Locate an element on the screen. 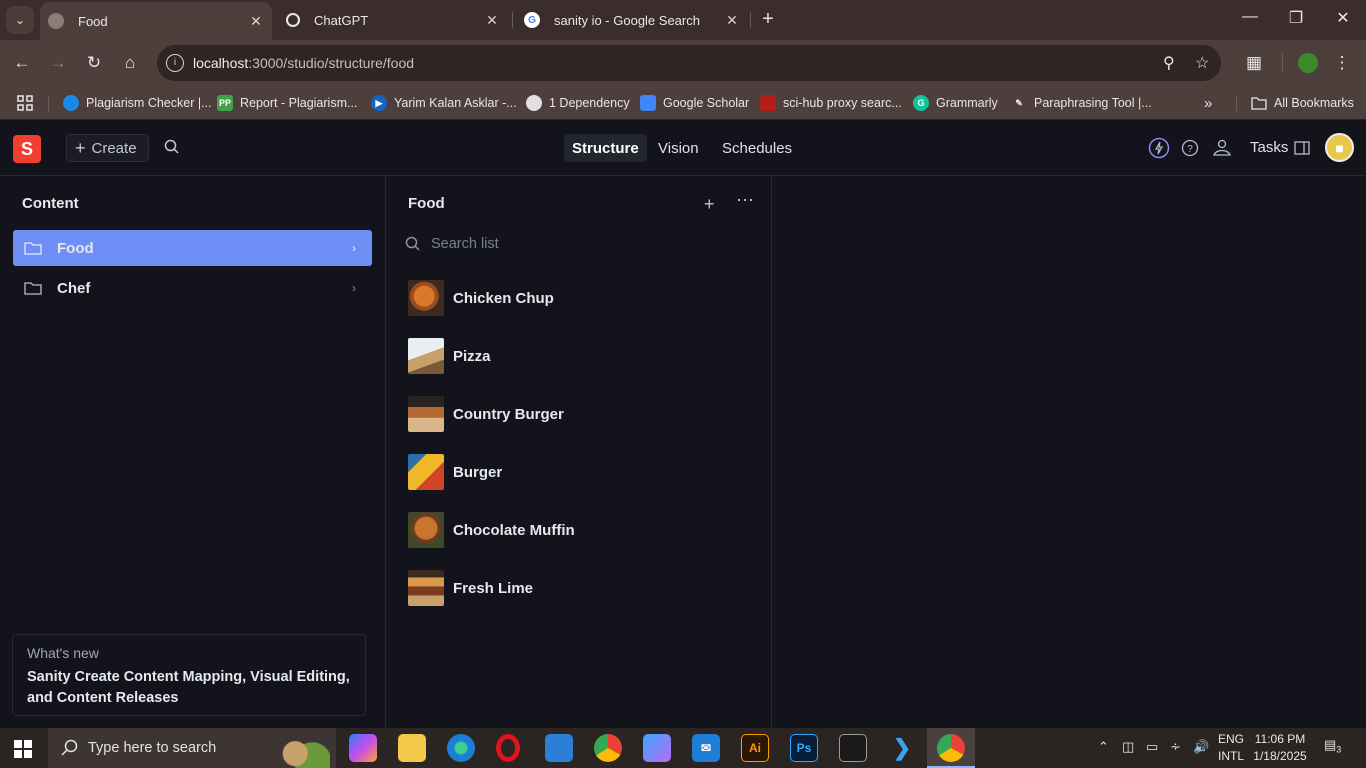 This screenshot has height=768, width=1366. lang-layout: INTL is located at coordinates (1231, 756).